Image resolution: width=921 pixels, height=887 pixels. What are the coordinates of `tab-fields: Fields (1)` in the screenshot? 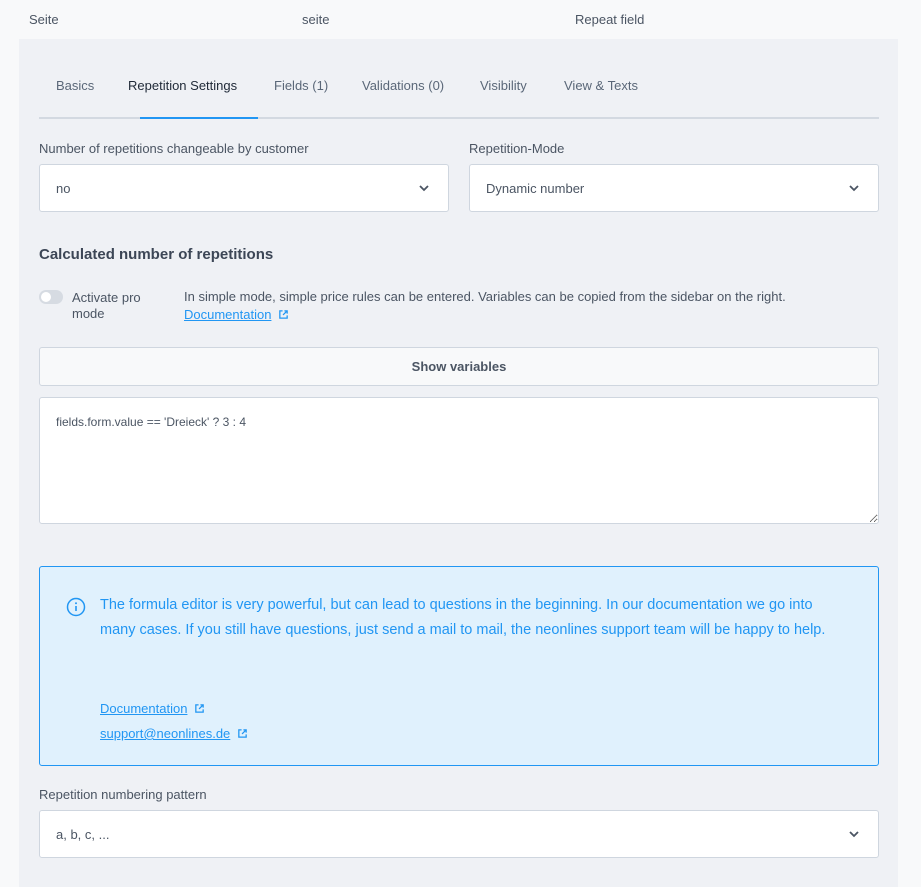 It's located at (301, 85).